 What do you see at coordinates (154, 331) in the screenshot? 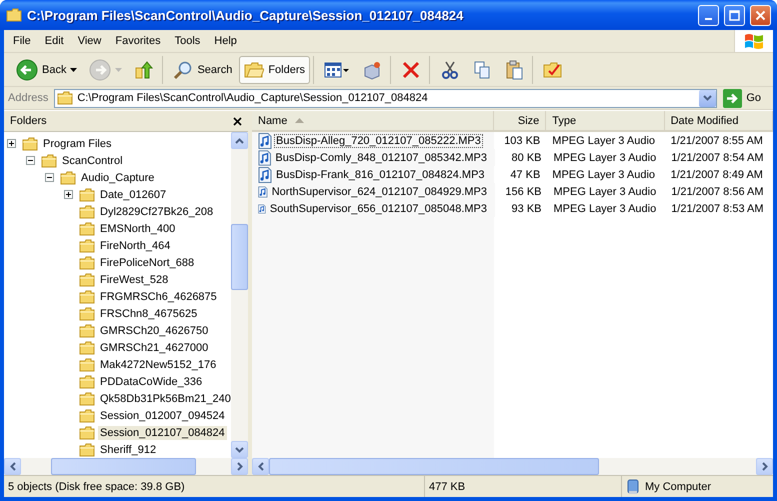
I see `folder-tree-item: GMRSCh20_4626750` at bounding box center [154, 331].